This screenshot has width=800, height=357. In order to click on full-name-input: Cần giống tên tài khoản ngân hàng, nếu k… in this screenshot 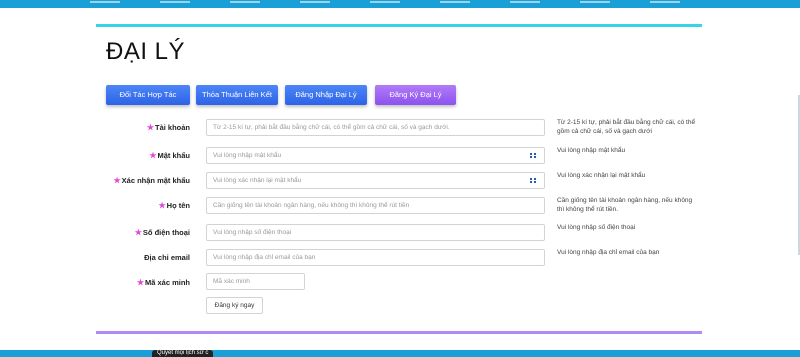, I will do `click(375, 205)`.